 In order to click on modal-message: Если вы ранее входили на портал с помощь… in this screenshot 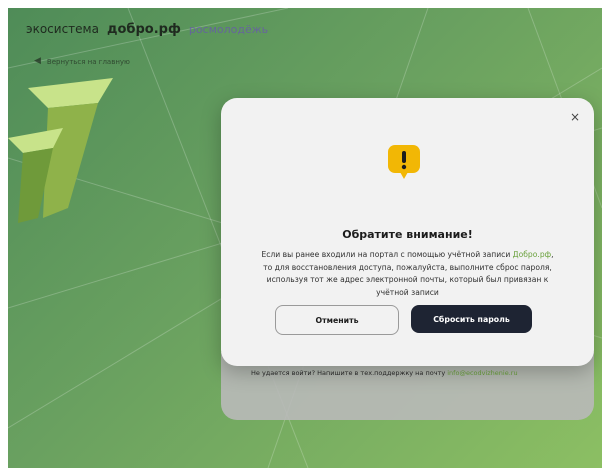, I will do `click(407, 274)`.